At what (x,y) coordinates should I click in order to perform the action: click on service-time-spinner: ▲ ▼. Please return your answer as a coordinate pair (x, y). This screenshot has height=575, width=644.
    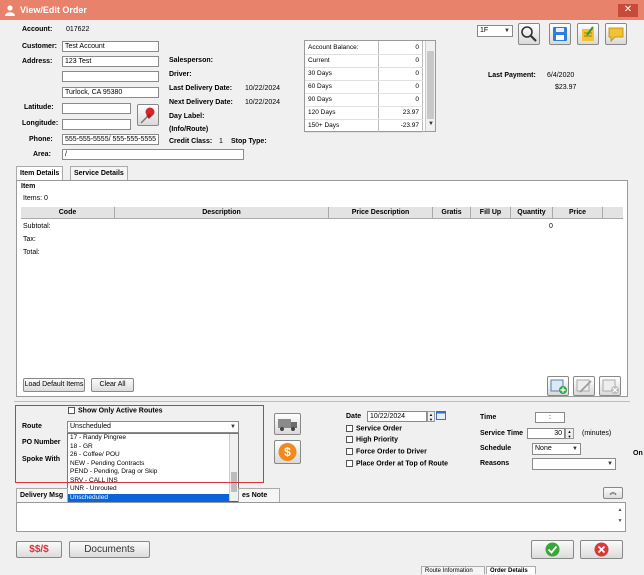
    Looking at the image, I should click on (569, 433).